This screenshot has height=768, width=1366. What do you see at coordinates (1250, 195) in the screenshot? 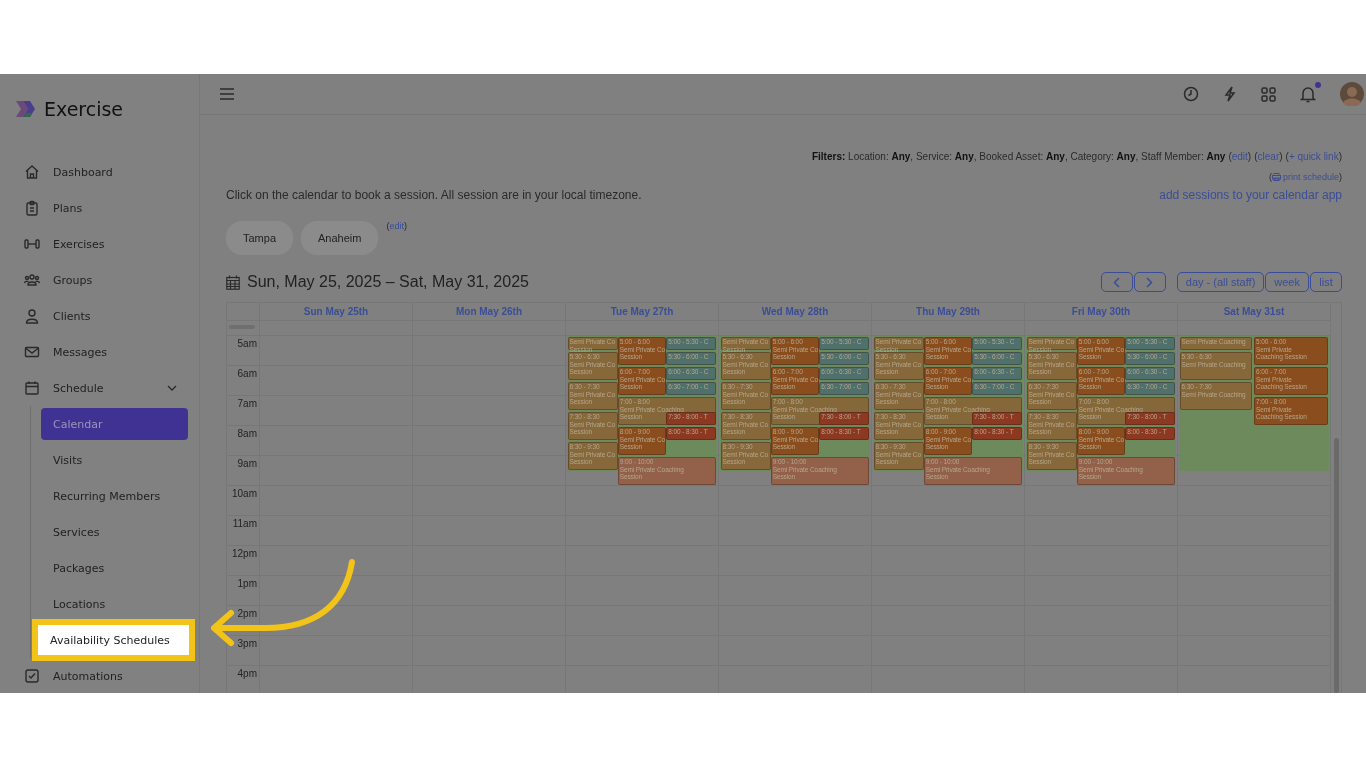
I see `calendar-app-link: add sessions to your calendar app` at bounding box center [1250, 195].